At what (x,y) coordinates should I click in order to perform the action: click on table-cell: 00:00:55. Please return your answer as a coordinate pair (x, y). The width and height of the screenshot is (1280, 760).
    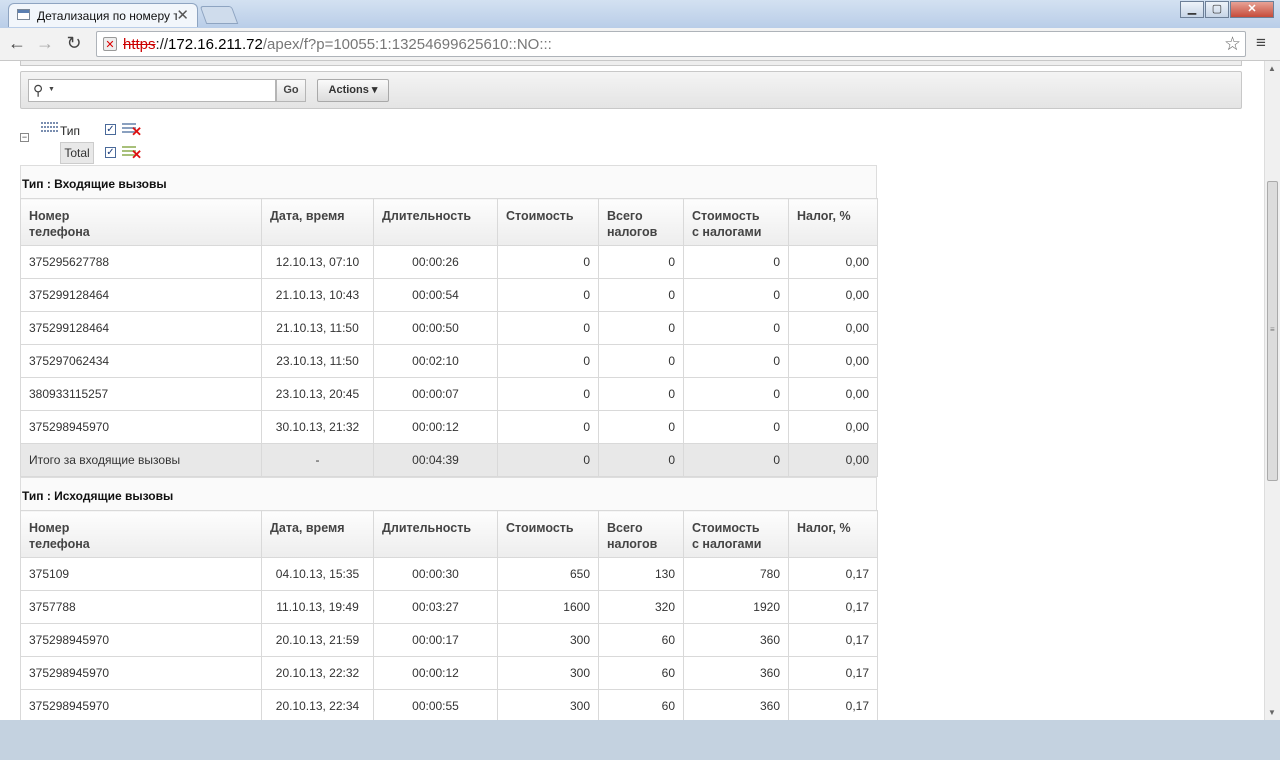
    Looking at the image, I should click on (435, 704).